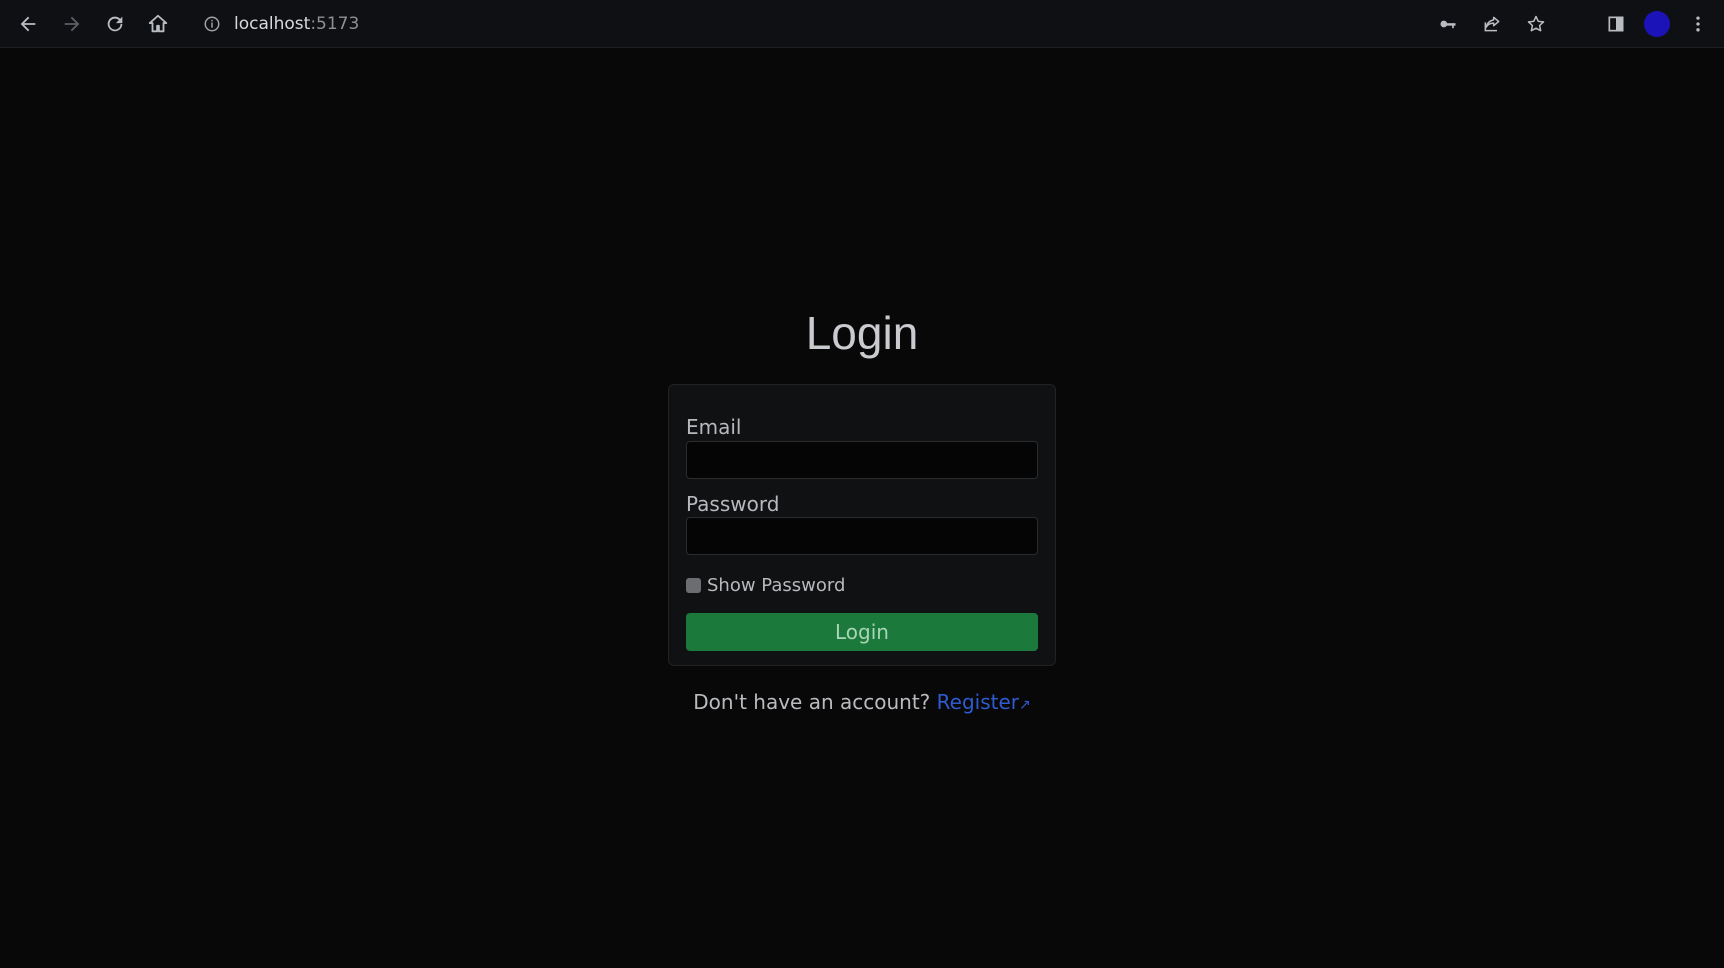  Describe the element at coordinates (714, 427) in the screenshot. I see `email-label: Email` at that location.